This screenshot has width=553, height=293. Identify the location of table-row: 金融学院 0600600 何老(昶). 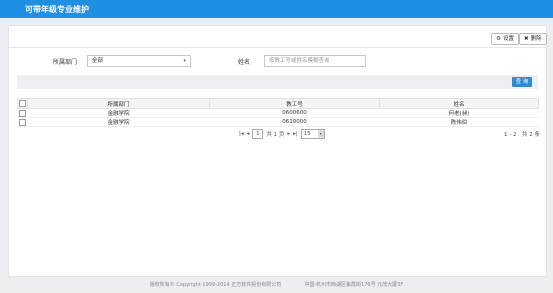
(278, 113).